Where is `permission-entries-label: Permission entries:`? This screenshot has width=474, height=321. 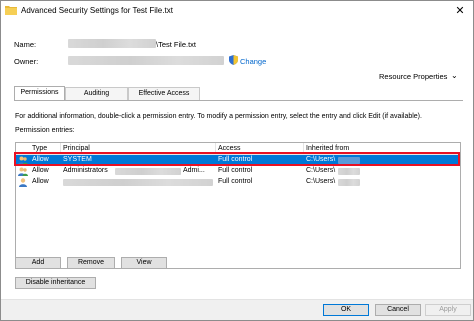 permission-entries-label: Permission entries: is located at coordinates (45, 130).